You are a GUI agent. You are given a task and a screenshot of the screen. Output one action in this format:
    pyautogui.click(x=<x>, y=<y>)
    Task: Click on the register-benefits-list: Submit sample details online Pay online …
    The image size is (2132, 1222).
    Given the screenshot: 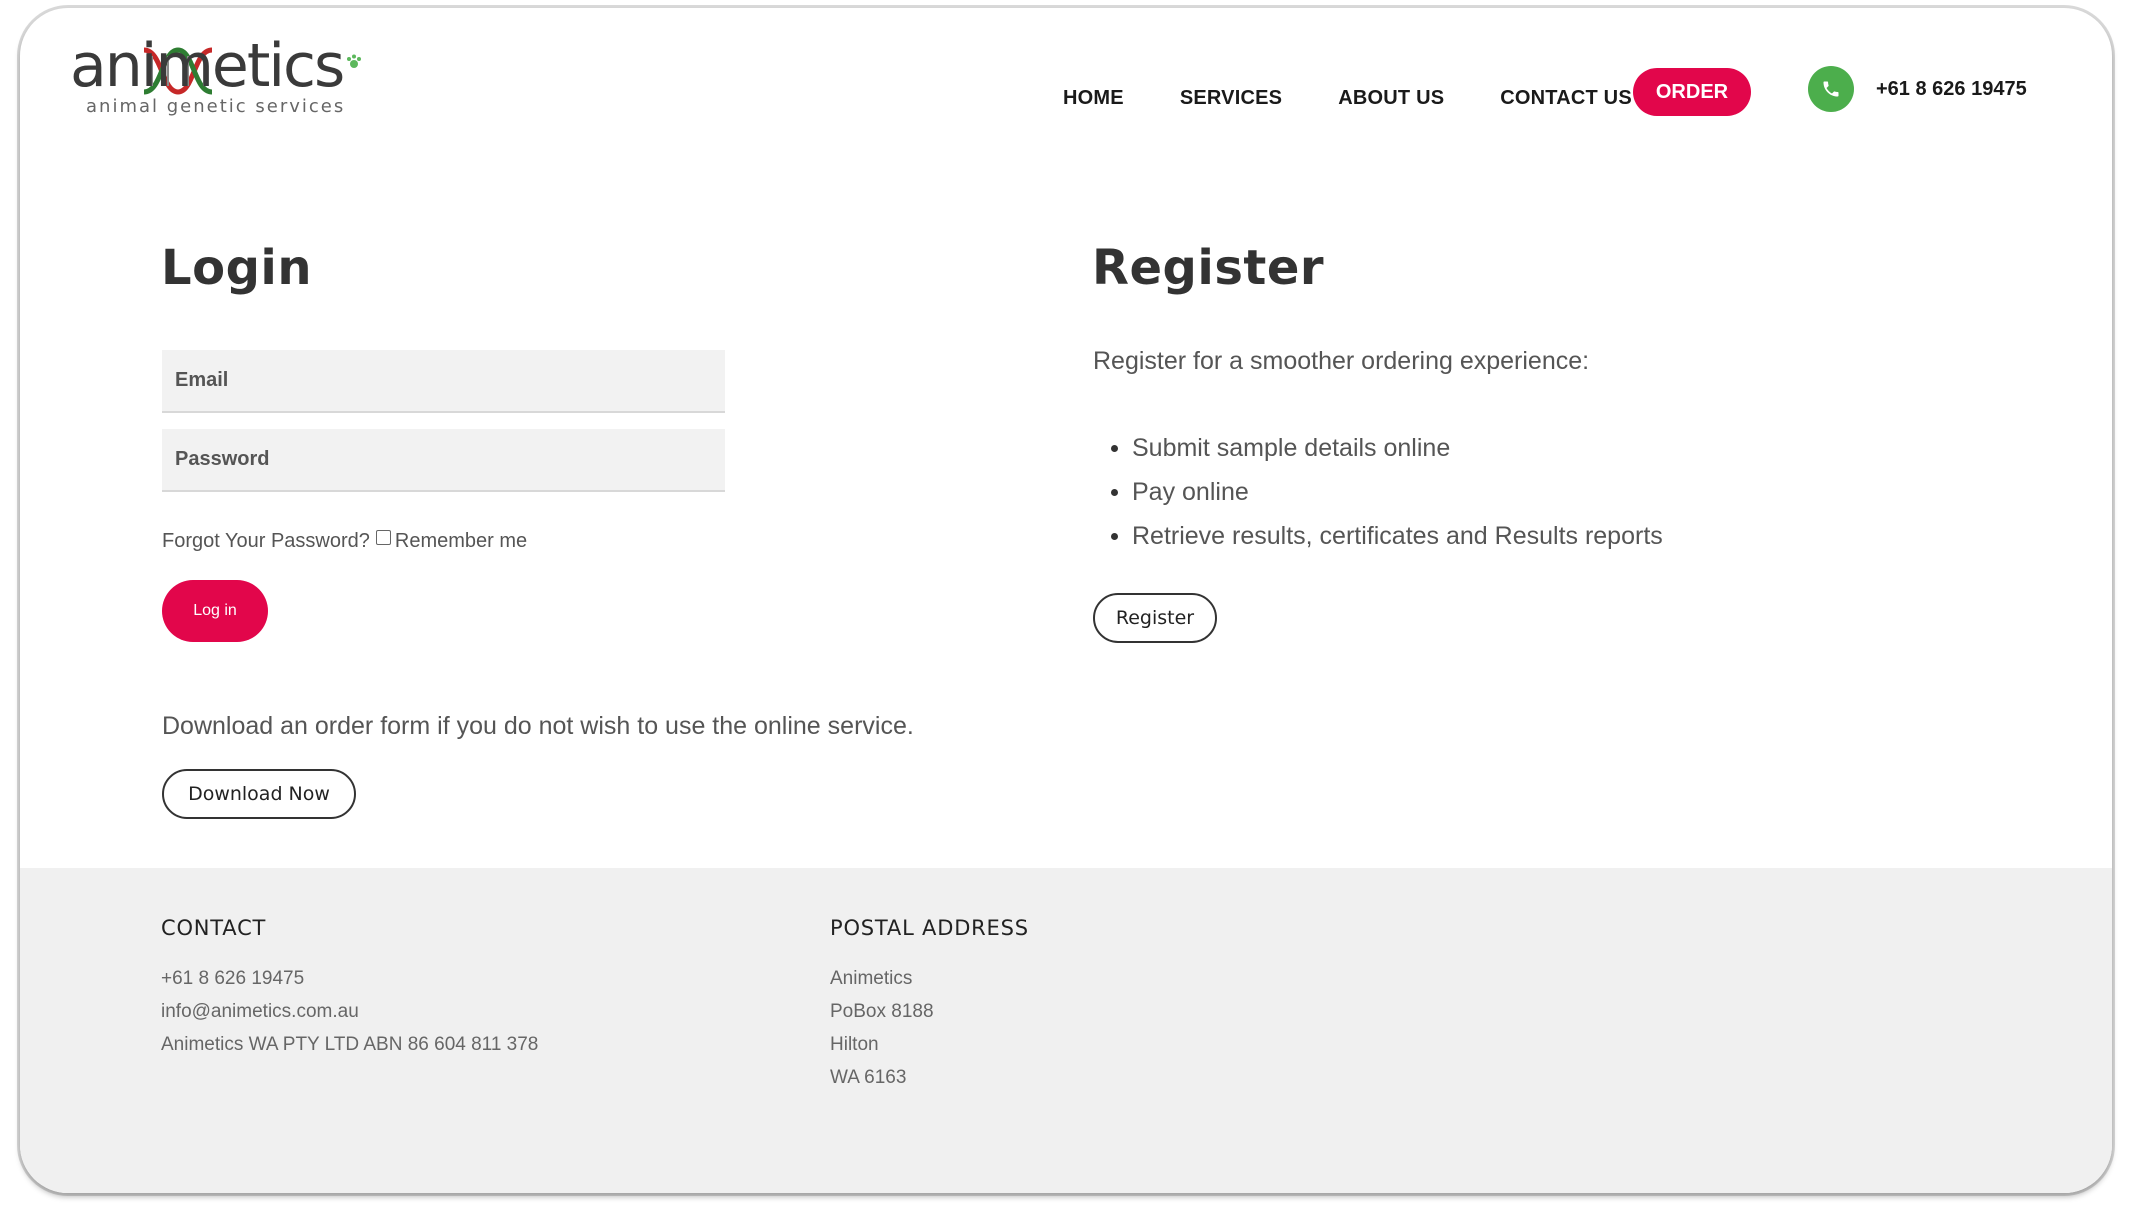 What is the action you would take?
    pyautogui.click(x=1378, y=492)
    